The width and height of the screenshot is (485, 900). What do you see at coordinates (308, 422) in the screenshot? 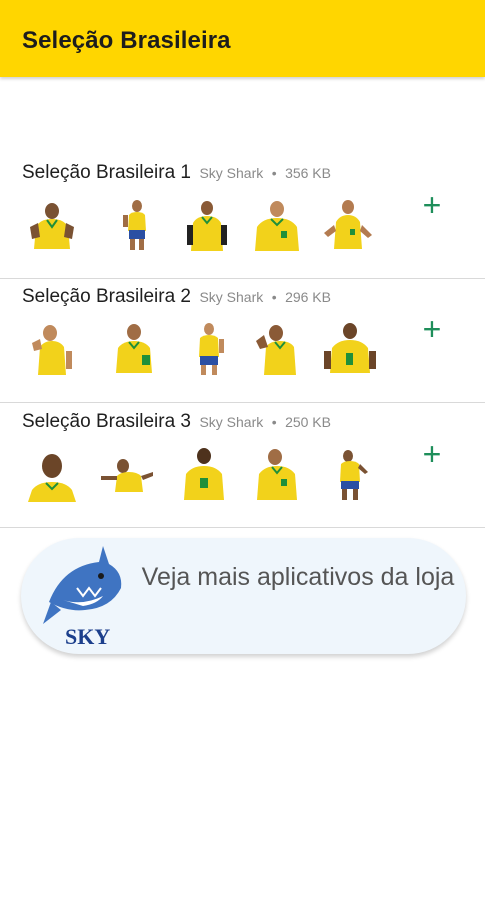
I see `pack-size: 250 KB` at bounding box center [308, 422].